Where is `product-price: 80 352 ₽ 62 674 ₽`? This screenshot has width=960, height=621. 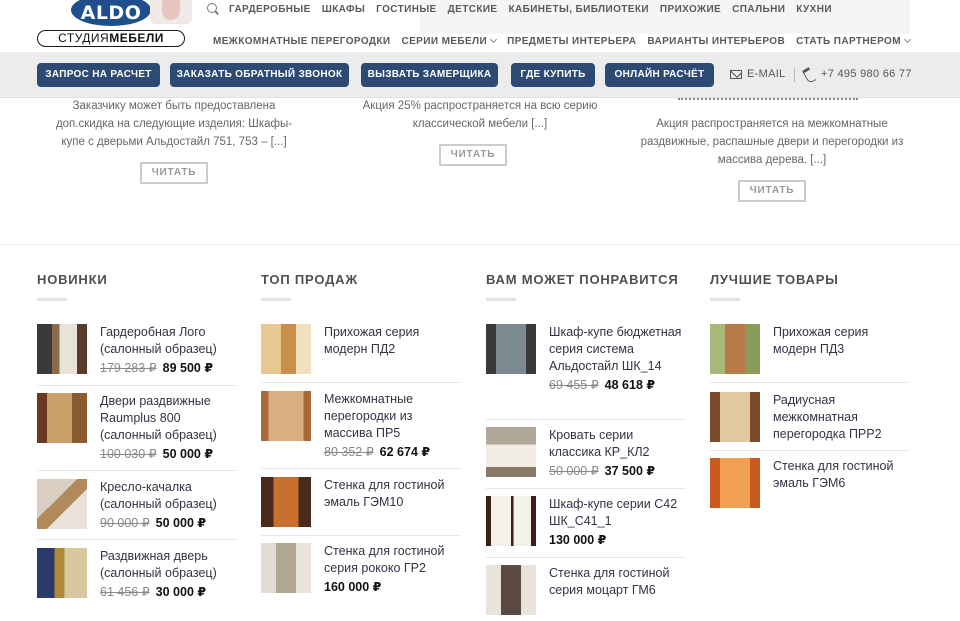
product-price: 80 352 ₽ 62 674 ₽ is located at coordinates (392, 451).